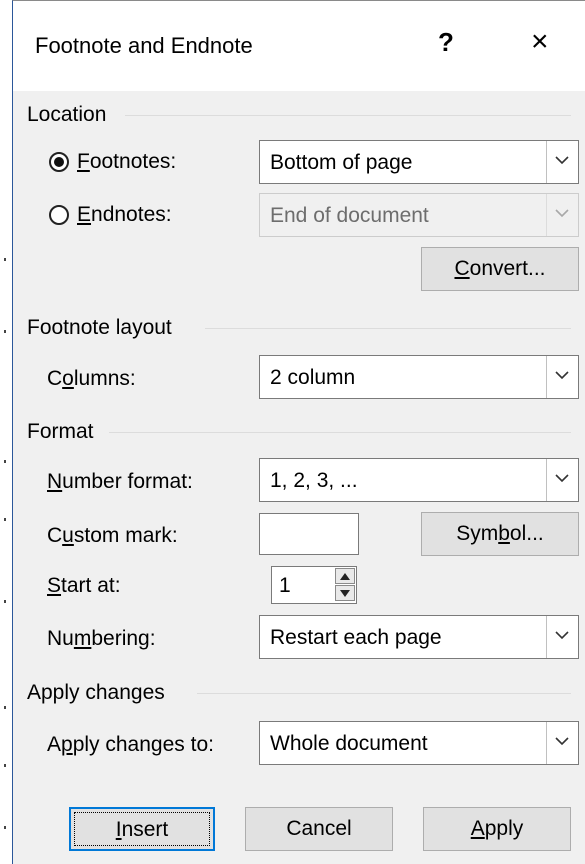  I want to click on numbering-select: Restart each page, so click(419, 637).